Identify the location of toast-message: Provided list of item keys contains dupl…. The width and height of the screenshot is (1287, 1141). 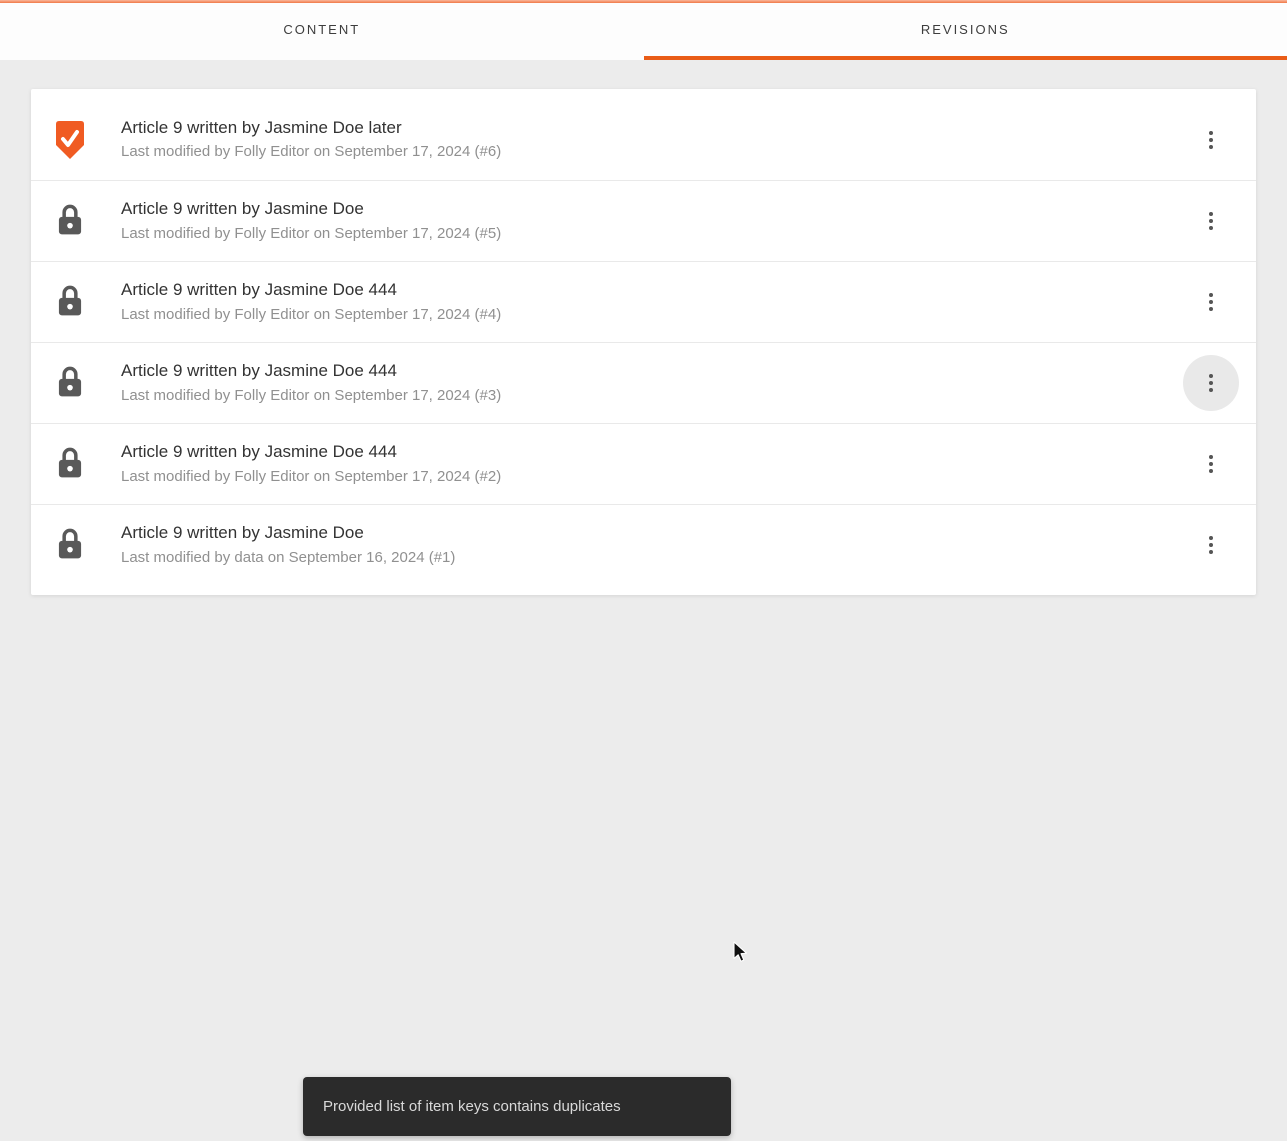
(472, 1106).